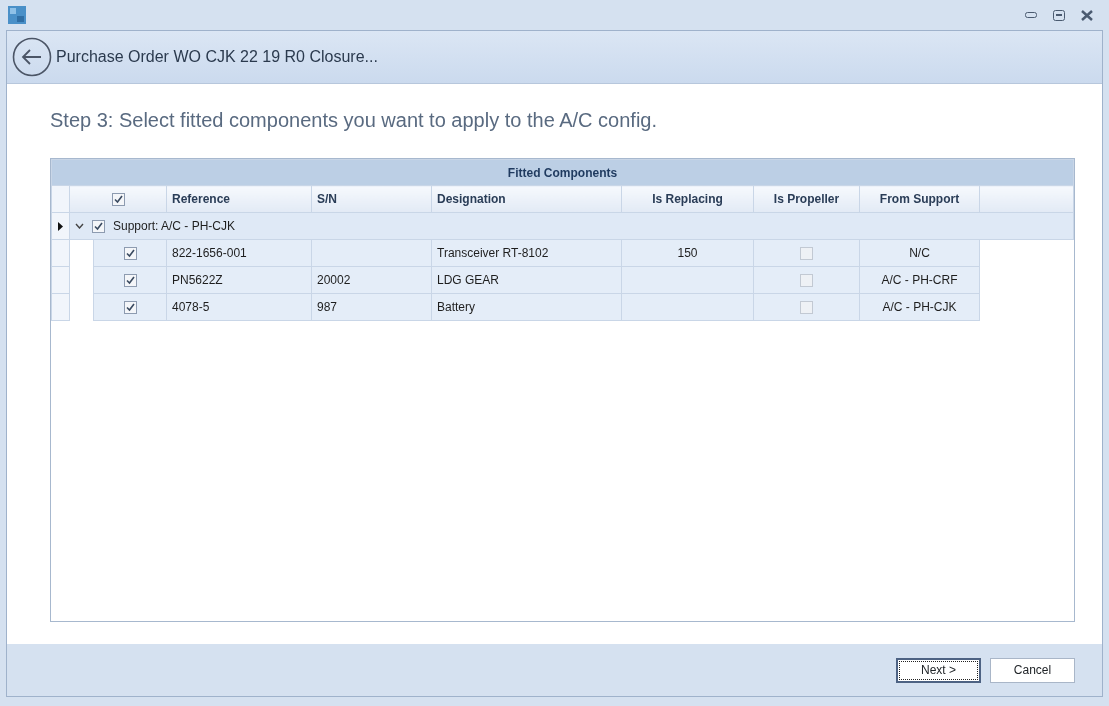 Image resolution: width=1109 pixels, height=706 pixels. Describe the element at coordinates (919, 253) in the screenshot. I see `table-cell: N/C` at that location.